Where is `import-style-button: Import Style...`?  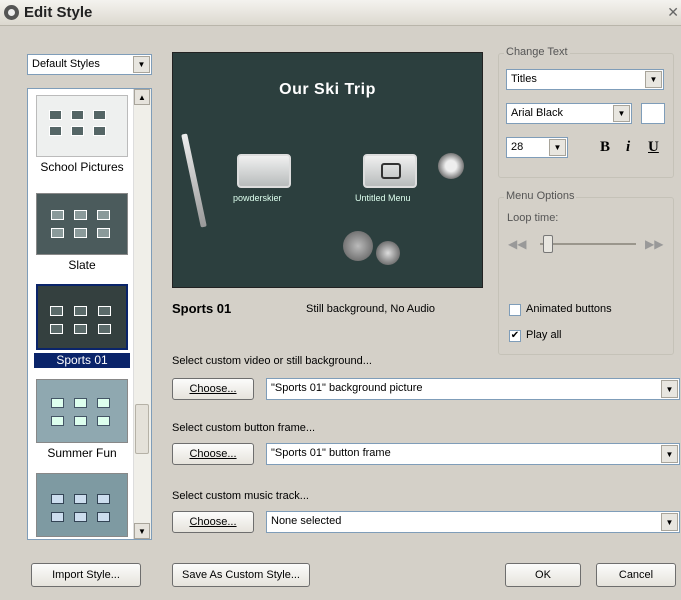
import-style-button: Import Style... is located at coordinates (86, 575).